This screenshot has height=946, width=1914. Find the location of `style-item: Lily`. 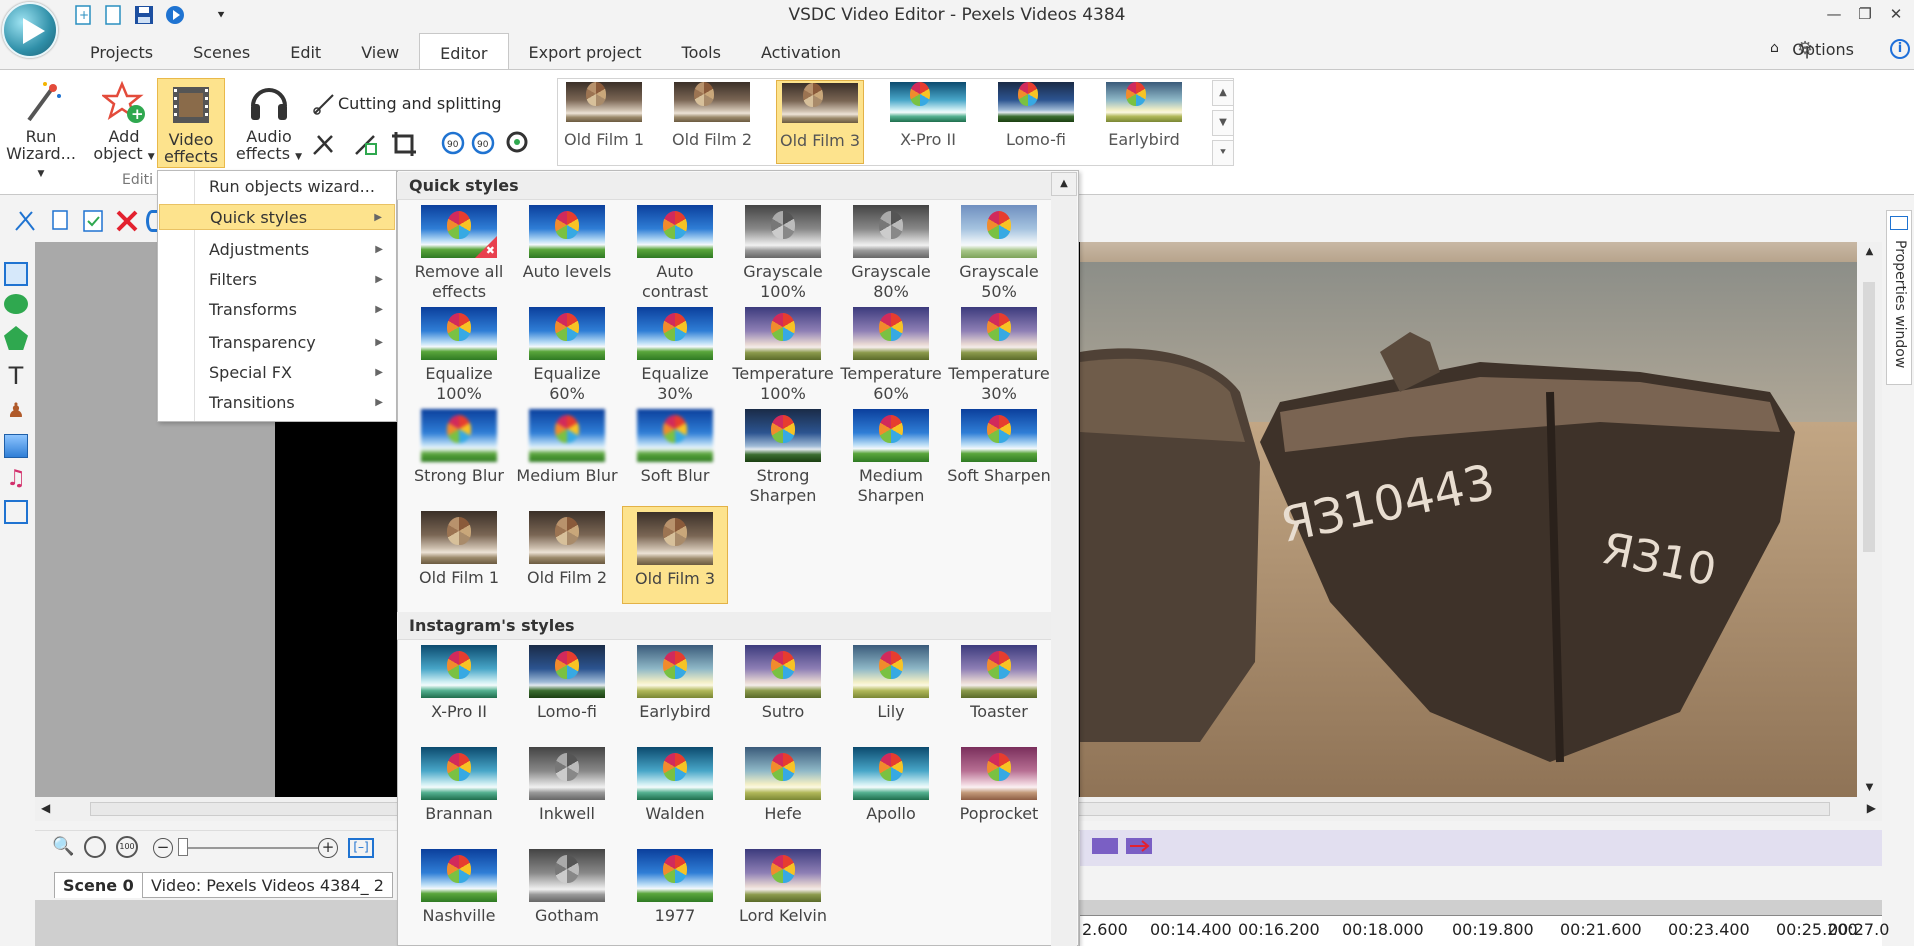

style-item: Lily is located at coordinates (891, 689).